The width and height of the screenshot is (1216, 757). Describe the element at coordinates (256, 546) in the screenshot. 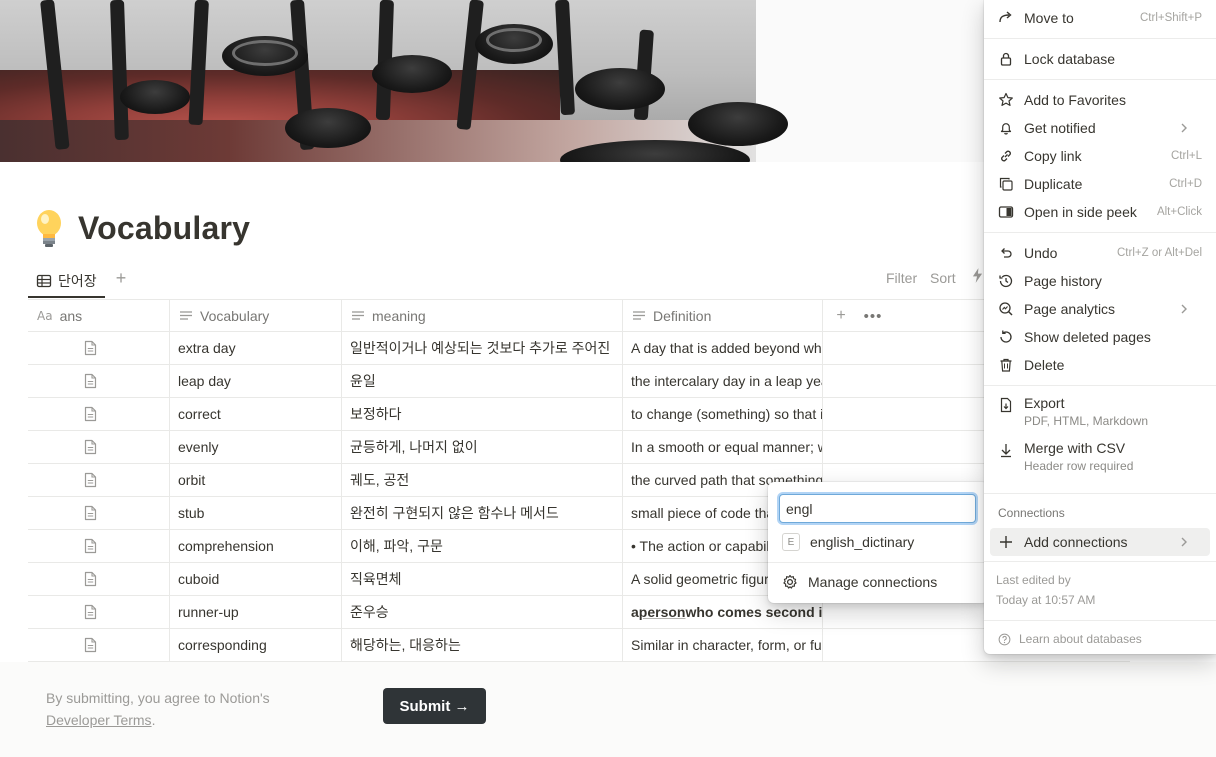

I see `cell-vocabulary: comprehension` at that location.